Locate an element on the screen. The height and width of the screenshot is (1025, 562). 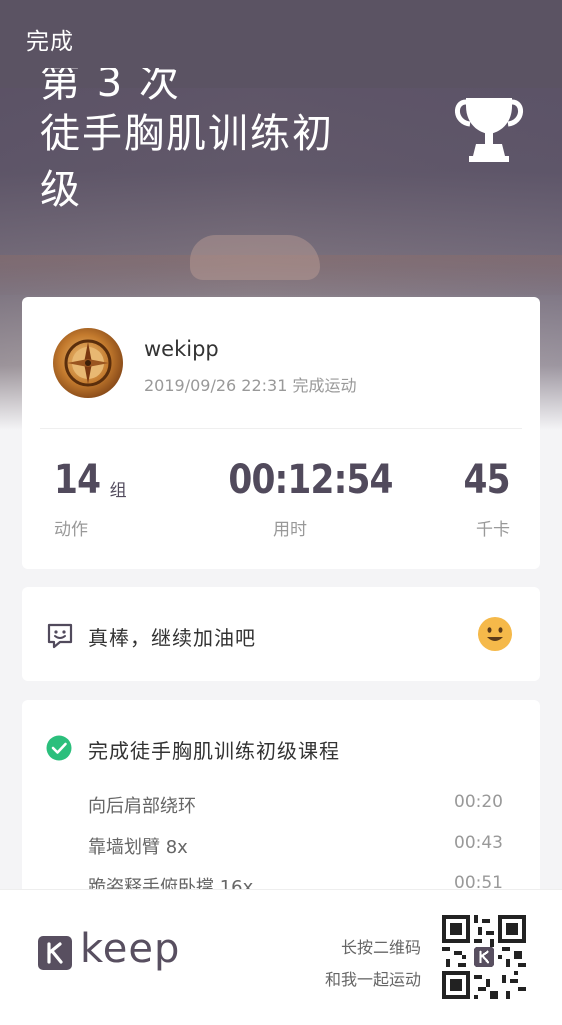
trophy-icon is located at coordinates (489, 130).